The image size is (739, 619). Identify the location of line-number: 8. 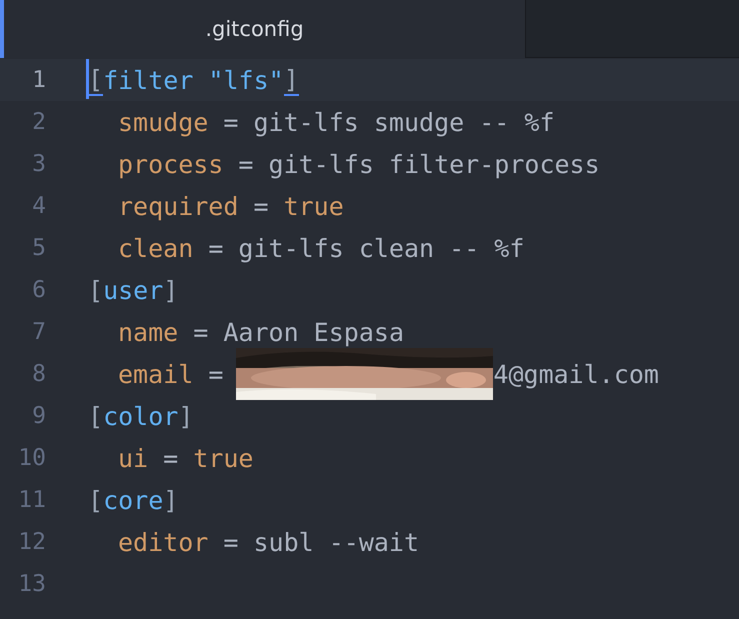
(38, 374).